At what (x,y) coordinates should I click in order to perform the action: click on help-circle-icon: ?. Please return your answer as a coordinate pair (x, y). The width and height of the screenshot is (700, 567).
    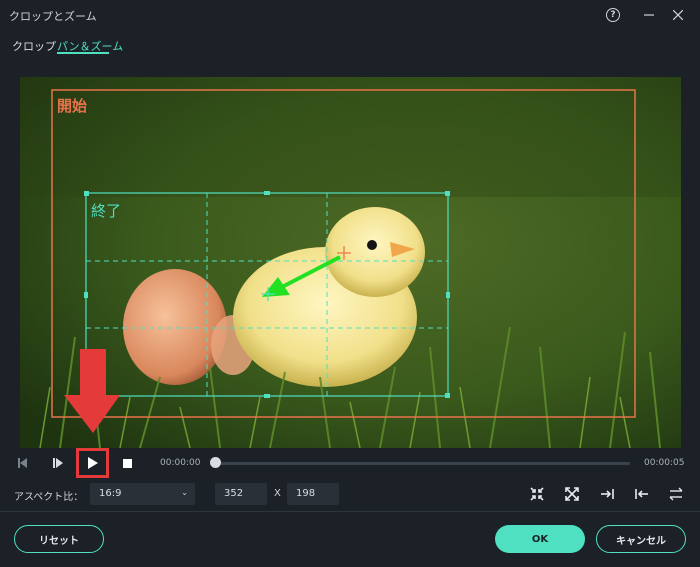
    Looking at the image, I should click on (613, 15).